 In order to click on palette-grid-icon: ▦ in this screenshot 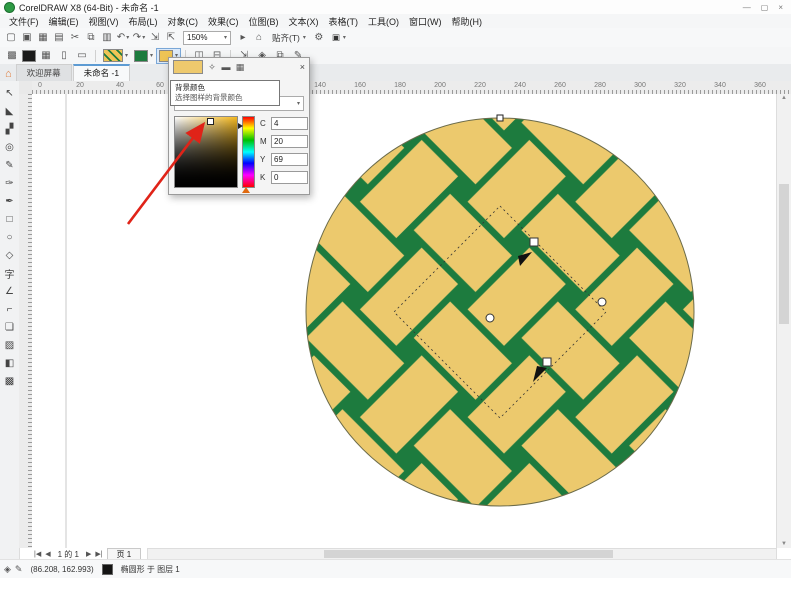, I will do `click(240, 67)`.